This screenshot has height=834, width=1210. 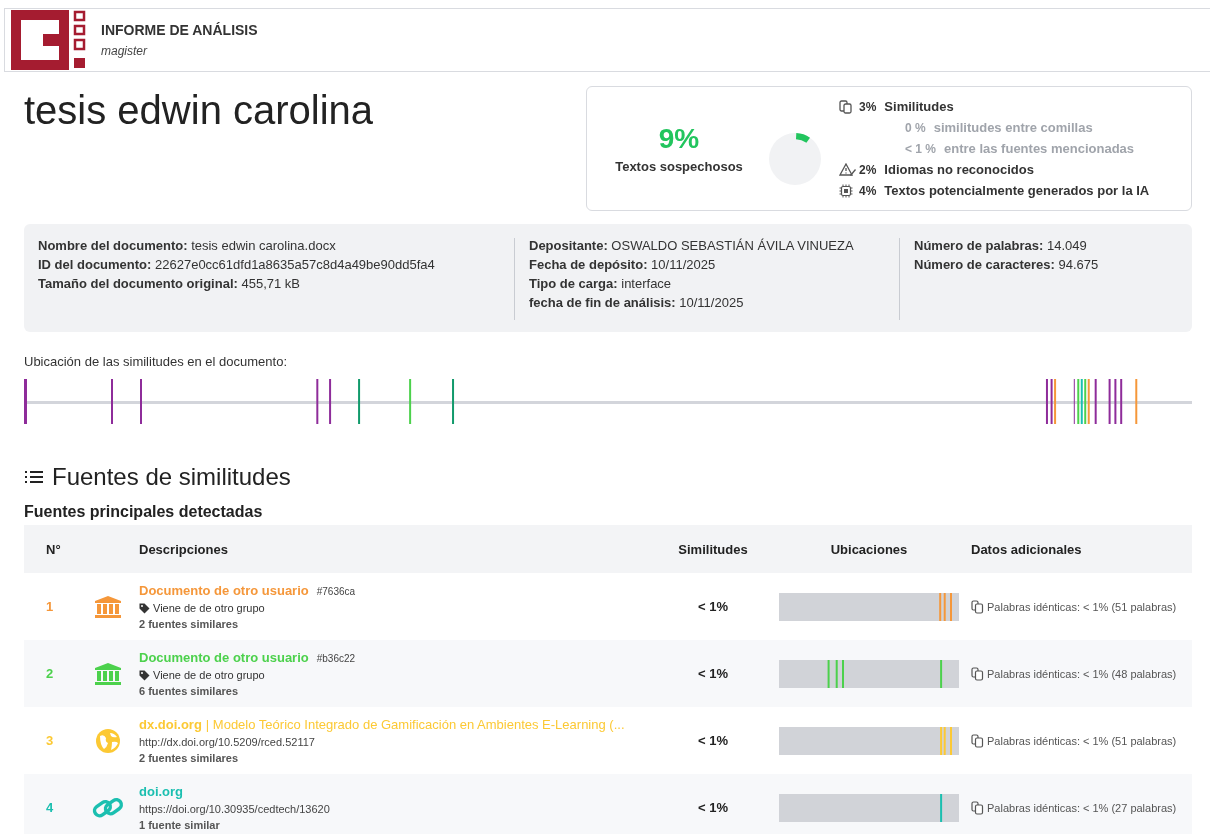 I want to click on locations-label: Ubicación de las similitudes en el documento:, so click(x=156, y=361).